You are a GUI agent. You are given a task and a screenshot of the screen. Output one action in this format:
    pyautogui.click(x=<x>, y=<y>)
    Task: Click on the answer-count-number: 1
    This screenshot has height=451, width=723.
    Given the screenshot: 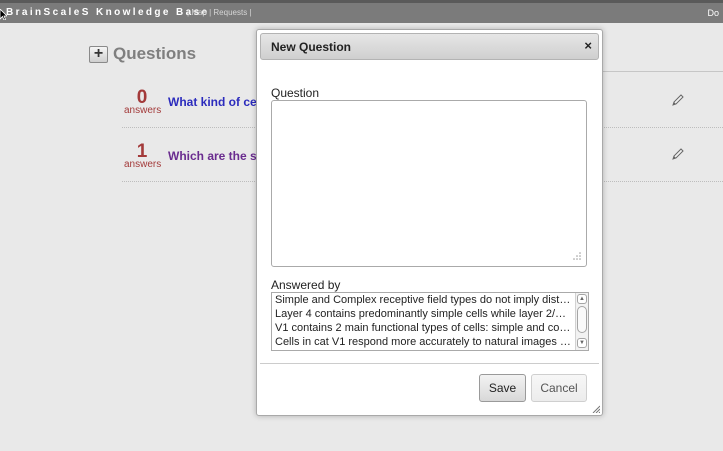 What is the action you would take?
    pyautogui.click(x=142, y=151)
    